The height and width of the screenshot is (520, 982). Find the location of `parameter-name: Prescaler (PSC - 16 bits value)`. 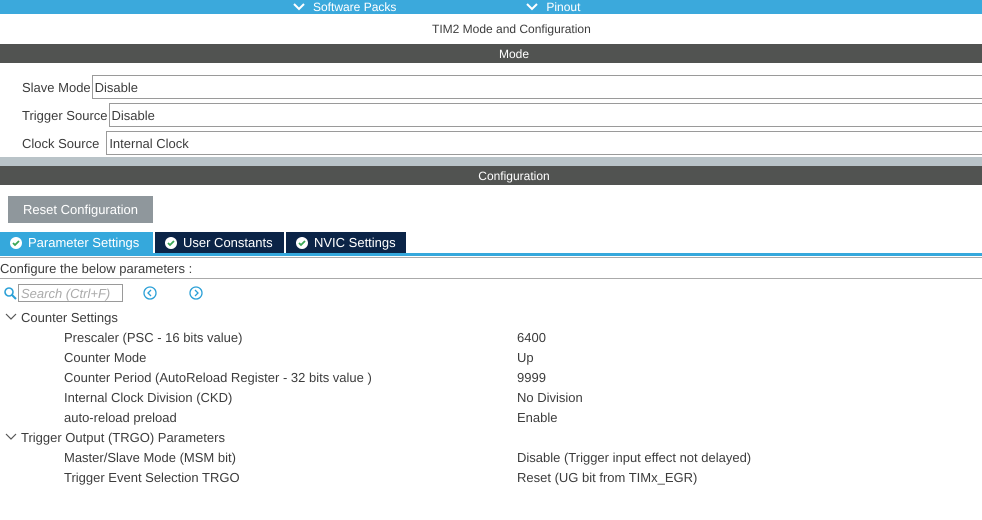

parameter-name: Prescaler (PSC - 16 bits value) is located at coordinates (154, 337).